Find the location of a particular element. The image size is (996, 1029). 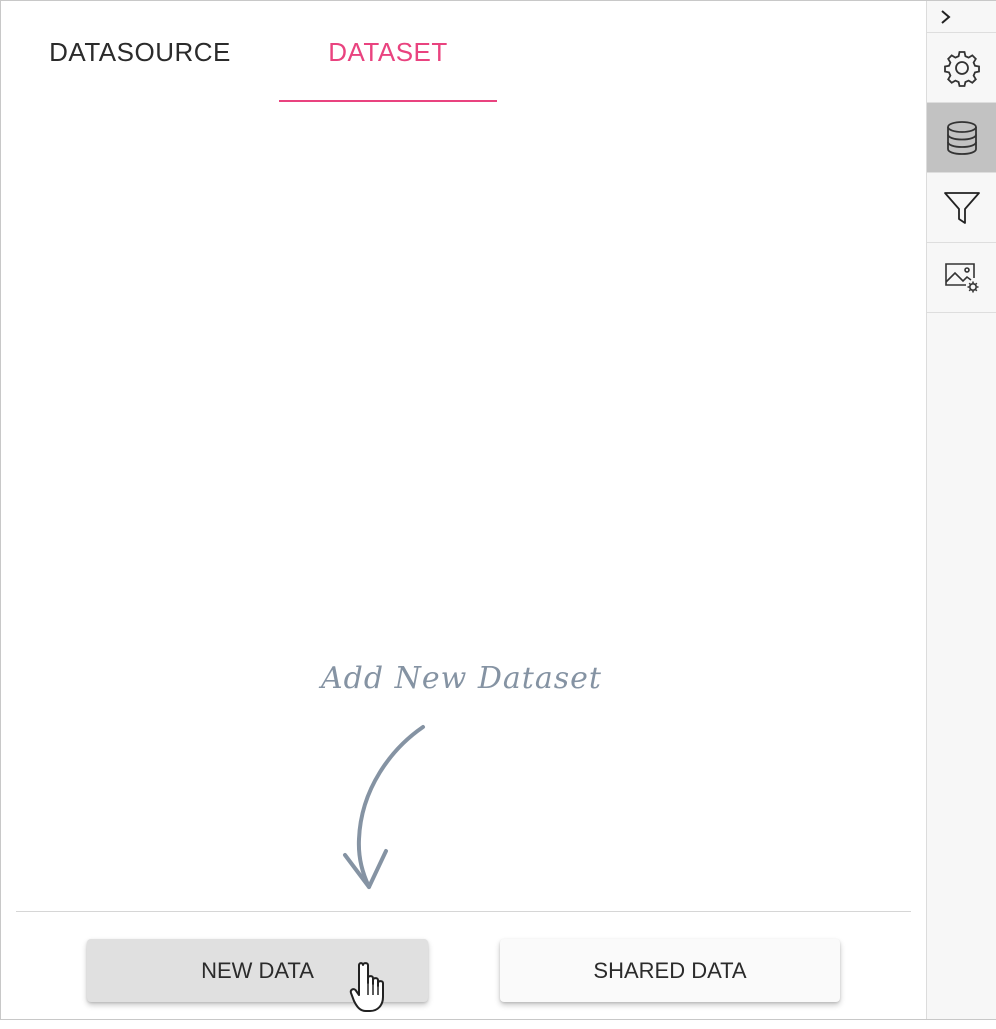

curved-arrow-icon is located at coordinates (384, 807).